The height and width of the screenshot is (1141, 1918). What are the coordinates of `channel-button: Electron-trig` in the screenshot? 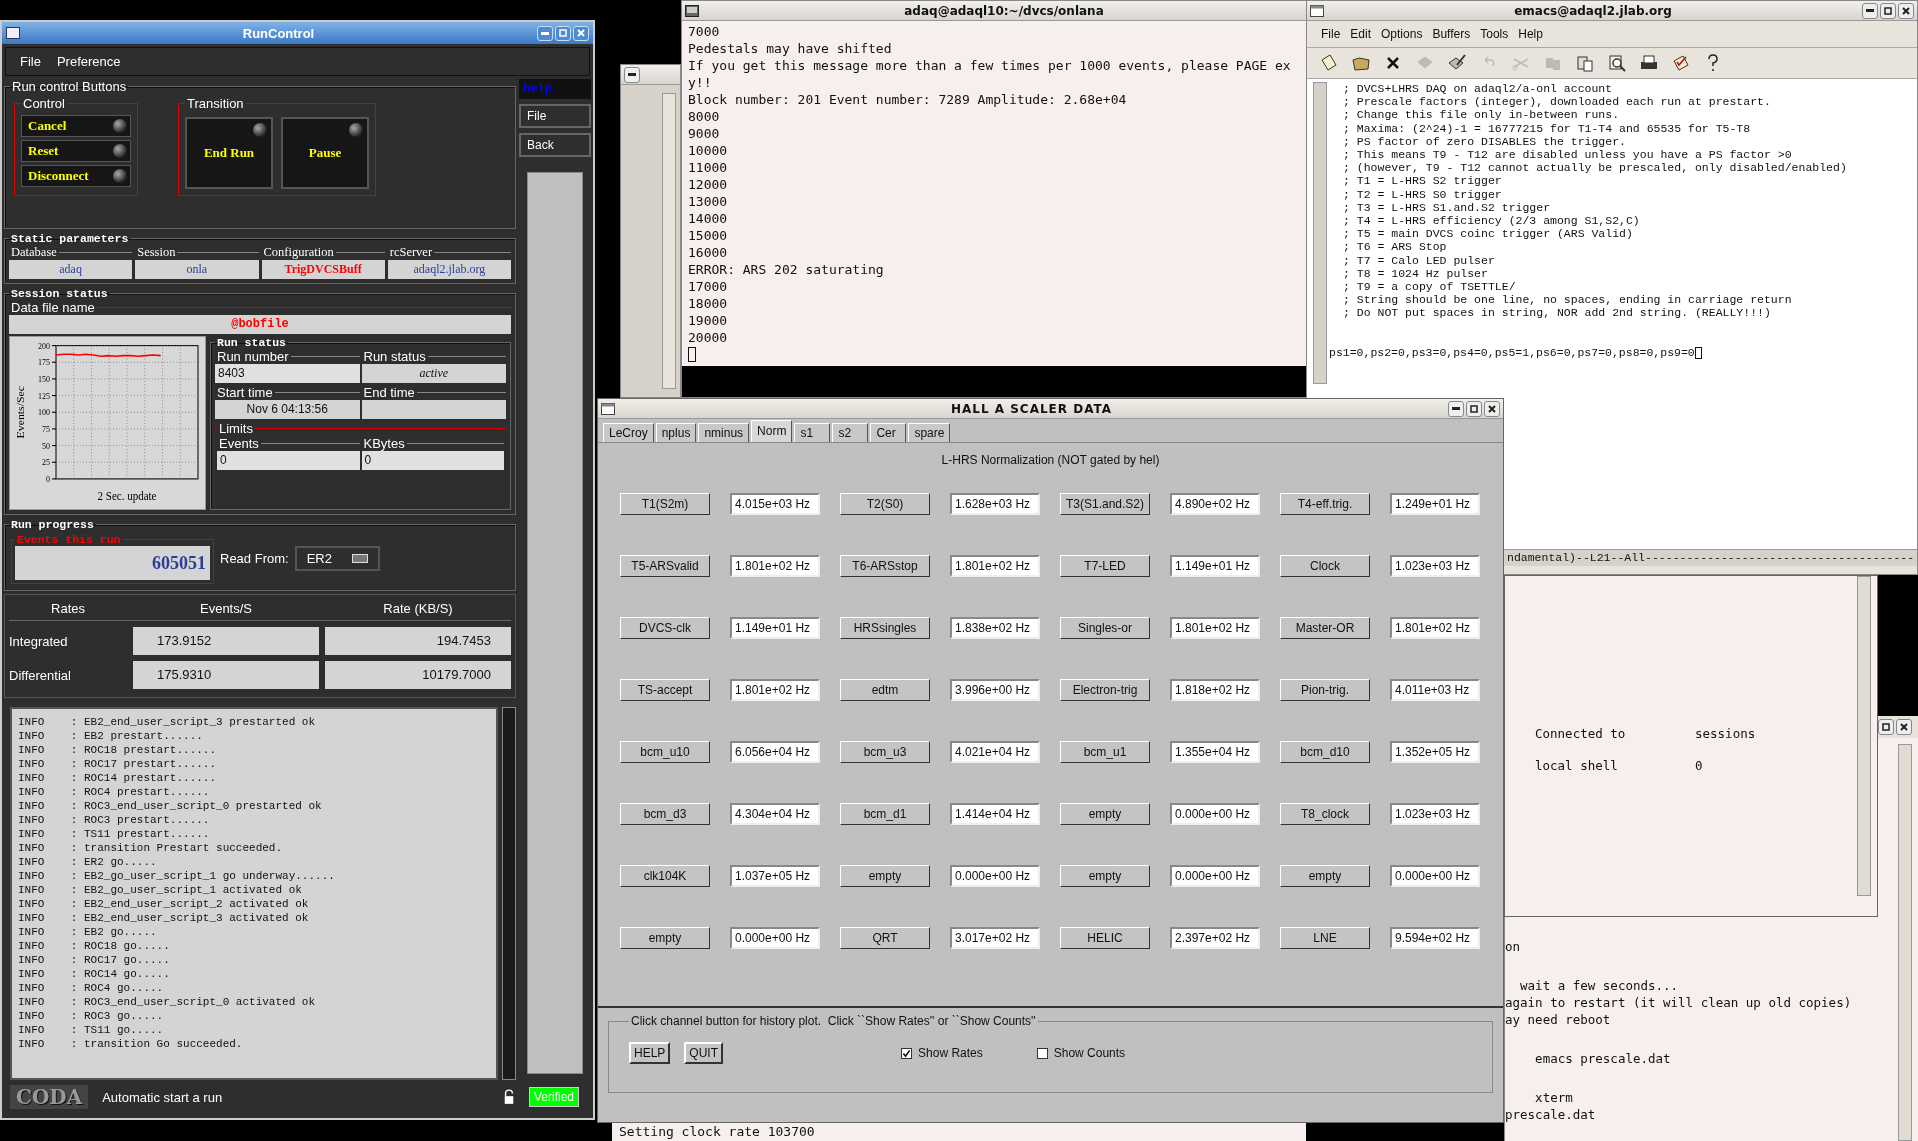 It's located at (1105, 690).